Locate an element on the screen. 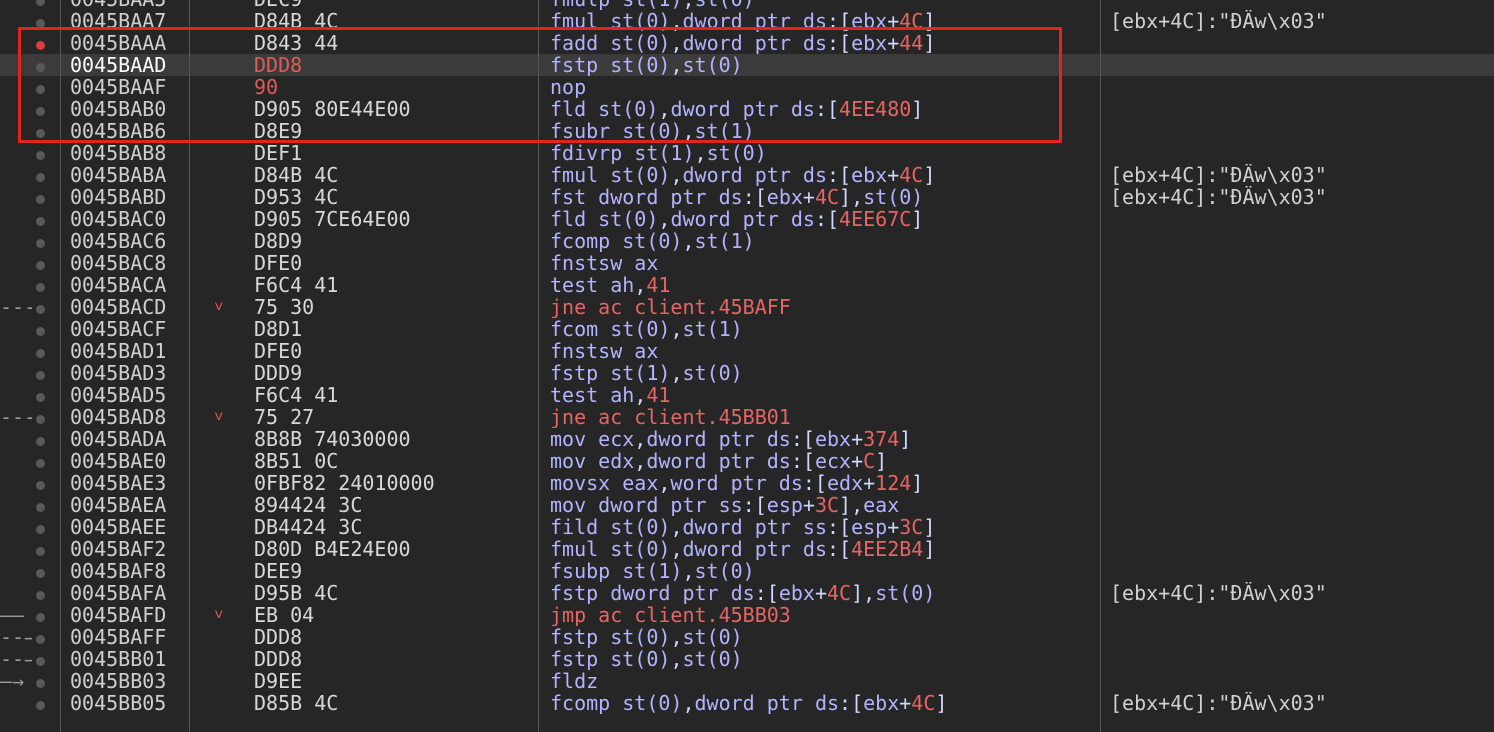  disasm-row: 0045BAB6 D8E9 fsubr st(0),st(1) is located at coordinates (747, 131).